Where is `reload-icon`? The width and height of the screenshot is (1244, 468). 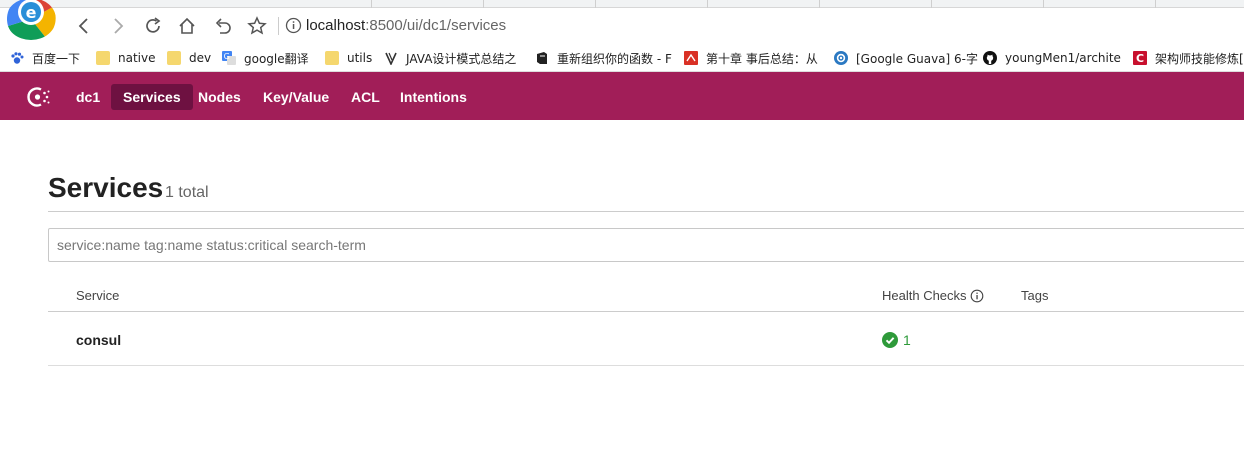 reload-icon is located at coordinates (153, 25).